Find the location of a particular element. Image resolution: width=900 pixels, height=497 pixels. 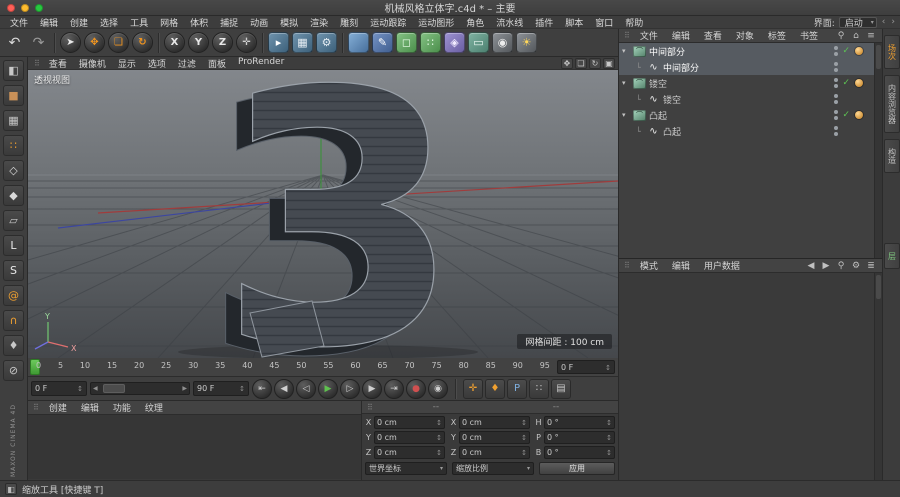

vertical-tab: 内容浏览器 is located at coordinates (891, 104).